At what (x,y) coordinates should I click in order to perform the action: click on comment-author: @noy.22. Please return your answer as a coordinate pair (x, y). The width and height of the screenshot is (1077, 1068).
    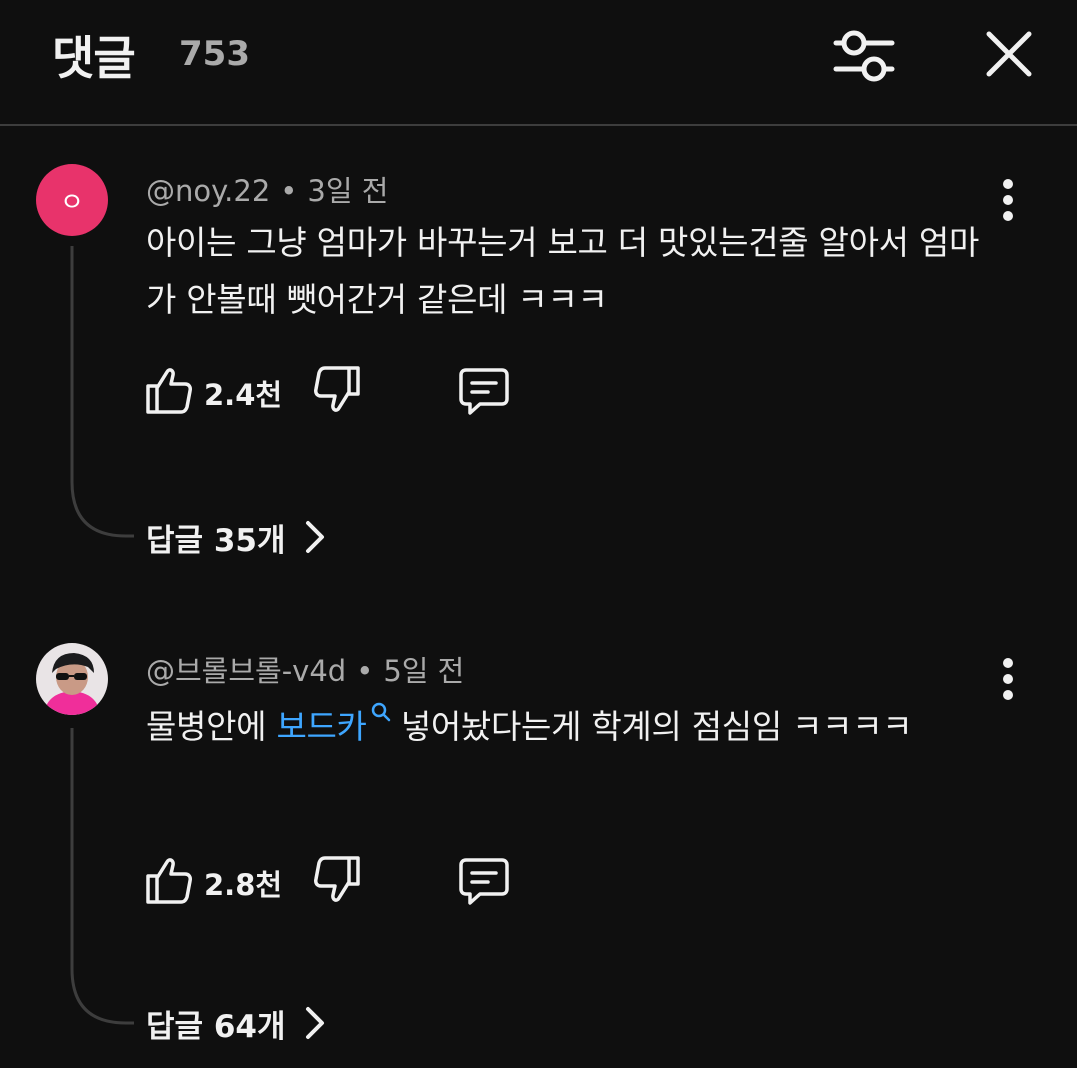
    Looking at the image, I should click on (208, 191).